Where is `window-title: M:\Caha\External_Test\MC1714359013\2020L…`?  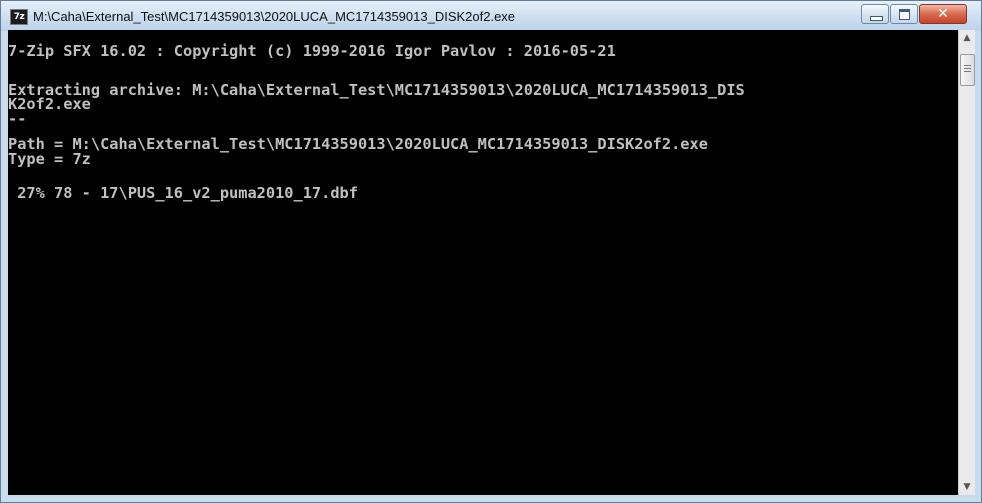 window-title: M:\Caha\External_Test\MC1714359013\2020L… is located at coordinates (274, 16).